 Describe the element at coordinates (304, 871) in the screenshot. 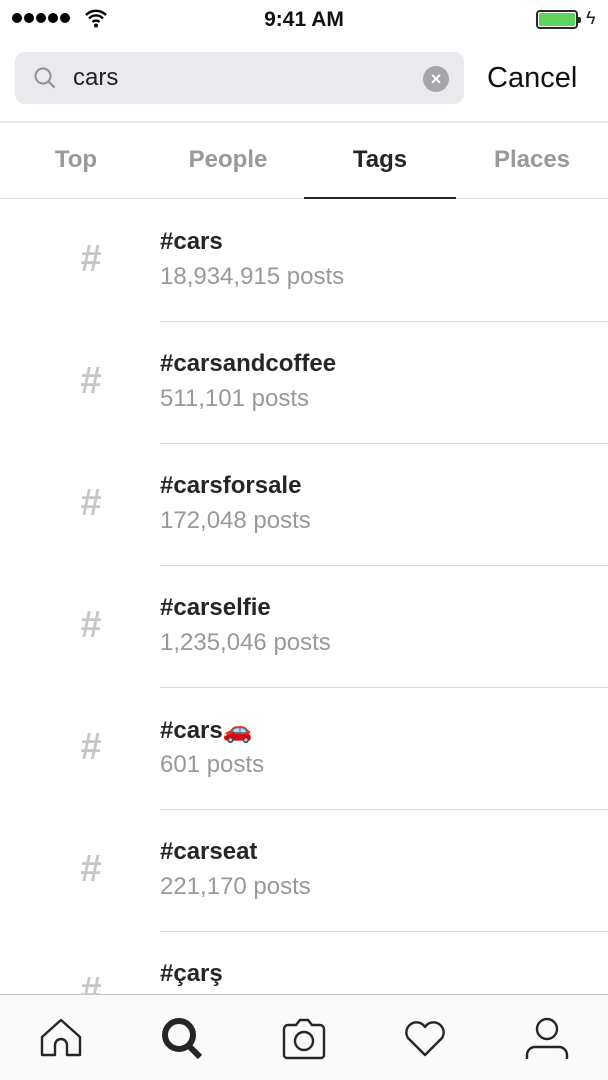

I see `list-item: # #carseat 221,170 posts` at that location.